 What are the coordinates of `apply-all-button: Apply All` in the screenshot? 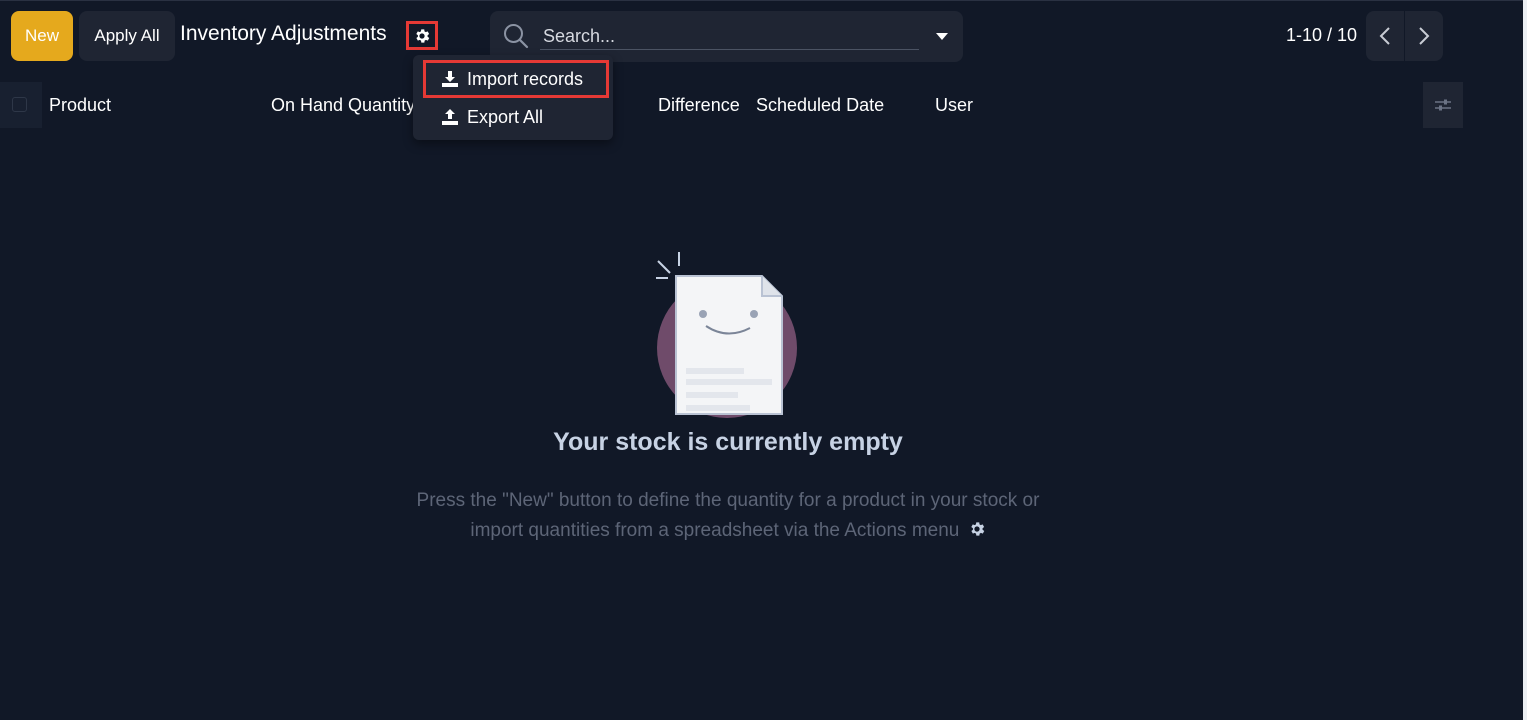 It's located at (127, 36).